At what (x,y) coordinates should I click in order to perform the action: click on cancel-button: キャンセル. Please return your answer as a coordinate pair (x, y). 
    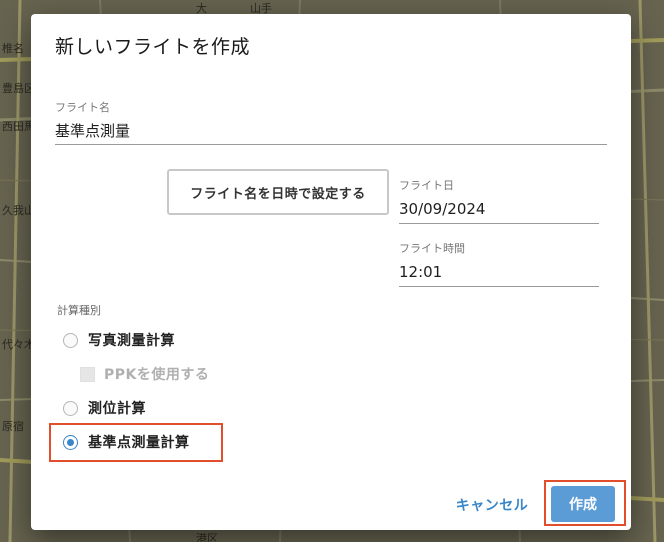
    Looking at the image, I should click on (492, 505).